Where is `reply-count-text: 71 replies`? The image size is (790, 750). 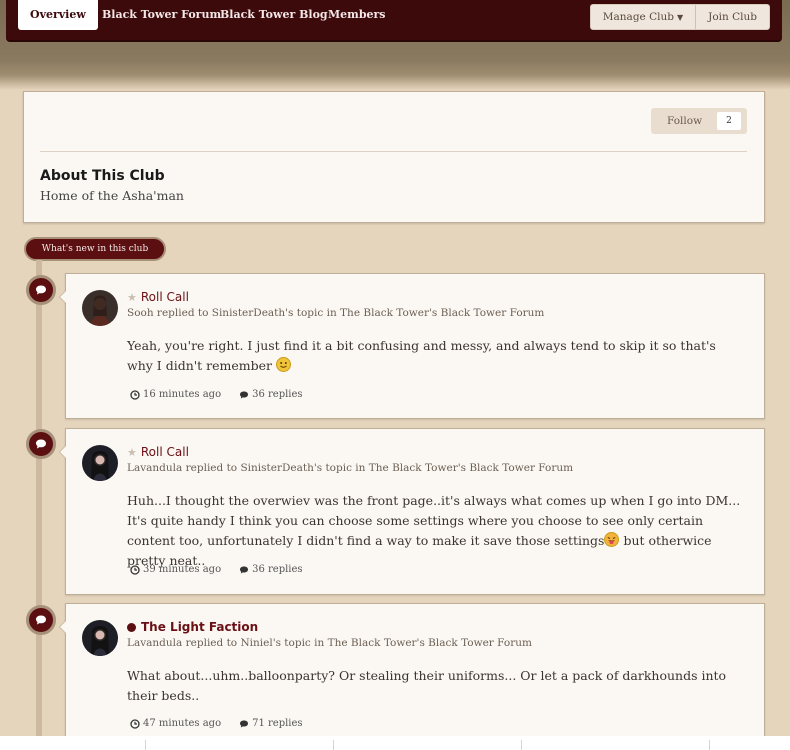 reply-count-text: 71 replies is located at coordinates (277, 723).